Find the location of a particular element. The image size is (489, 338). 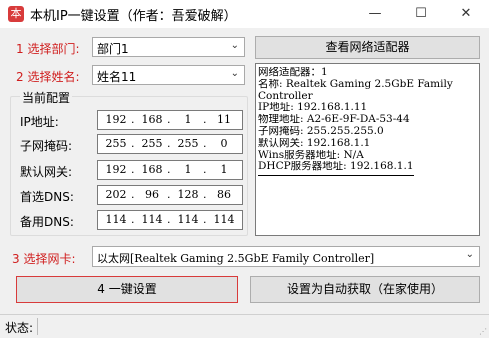

status-separator is located at coordinates (37, 326).